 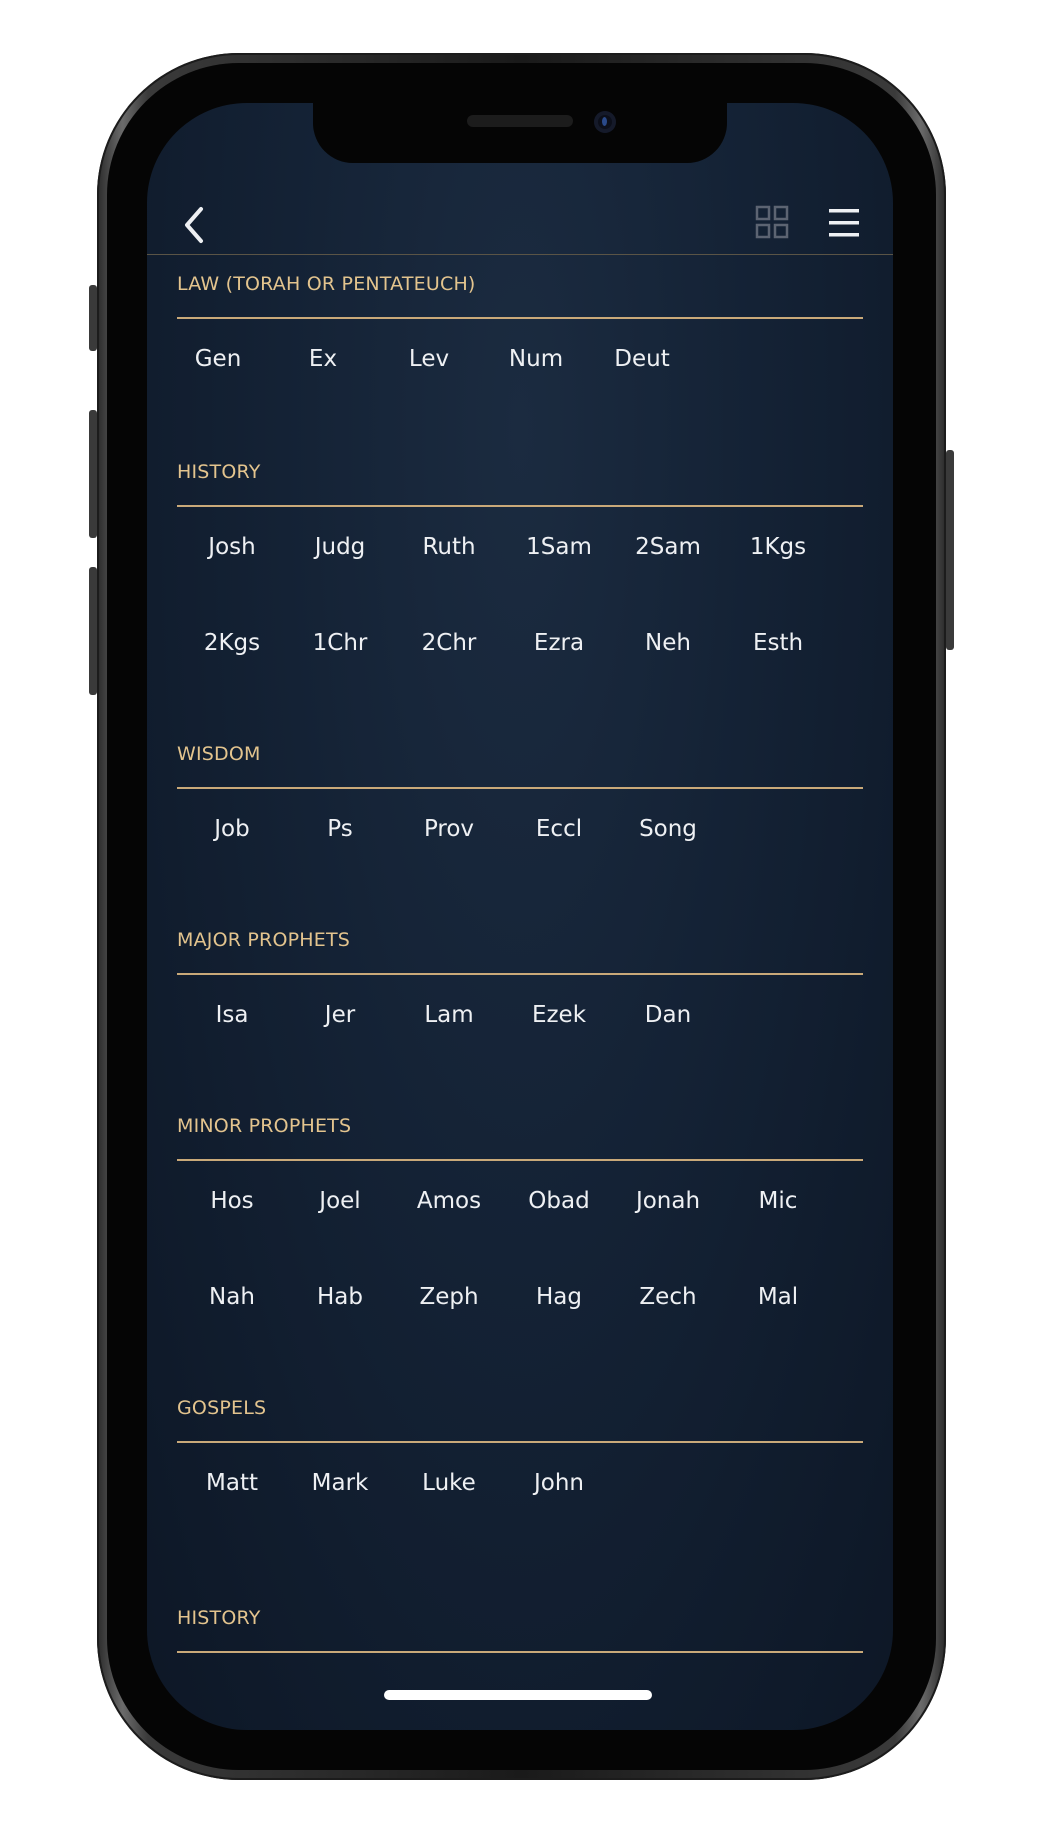 What do you see at coordinates (559, 829) in the screenshot?
I see `book-button: Eccl` at bounding box center [559, 829].